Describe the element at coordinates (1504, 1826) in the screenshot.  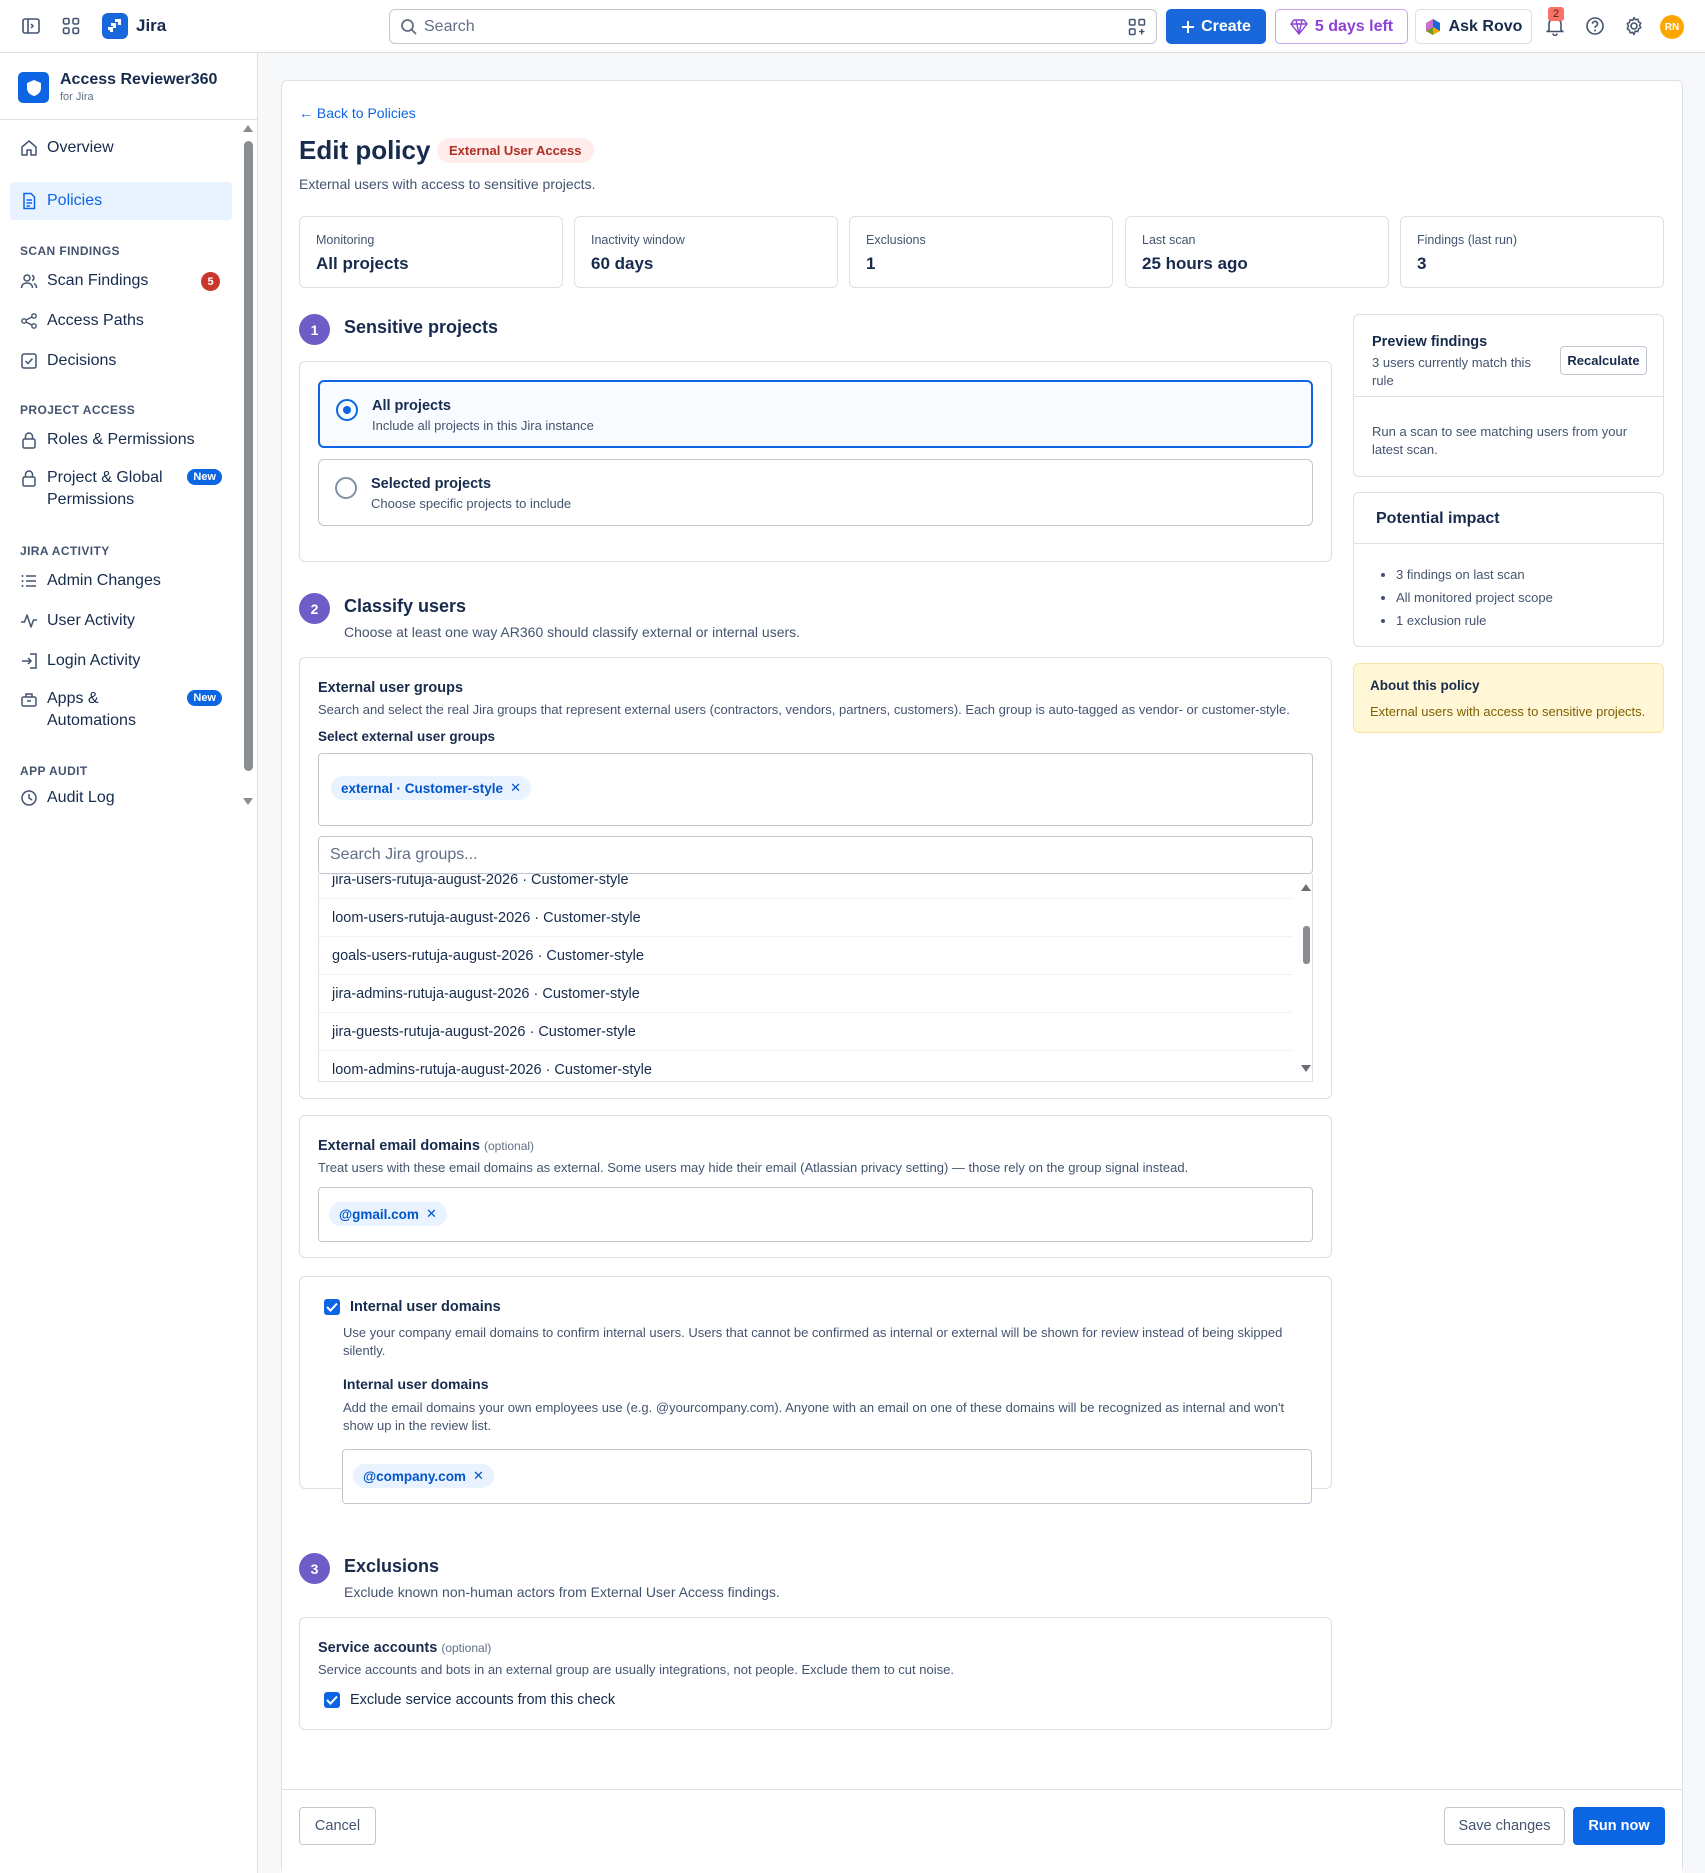
I see `save-changes-button: Save changes` at that location.